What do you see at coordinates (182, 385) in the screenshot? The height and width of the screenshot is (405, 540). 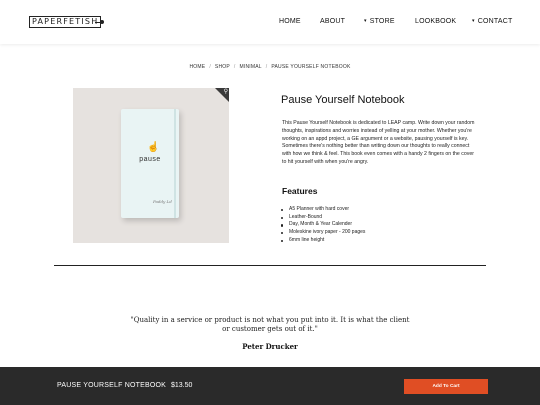 I see `bar-product-price: $13.50` at bounding box center [182, 385].